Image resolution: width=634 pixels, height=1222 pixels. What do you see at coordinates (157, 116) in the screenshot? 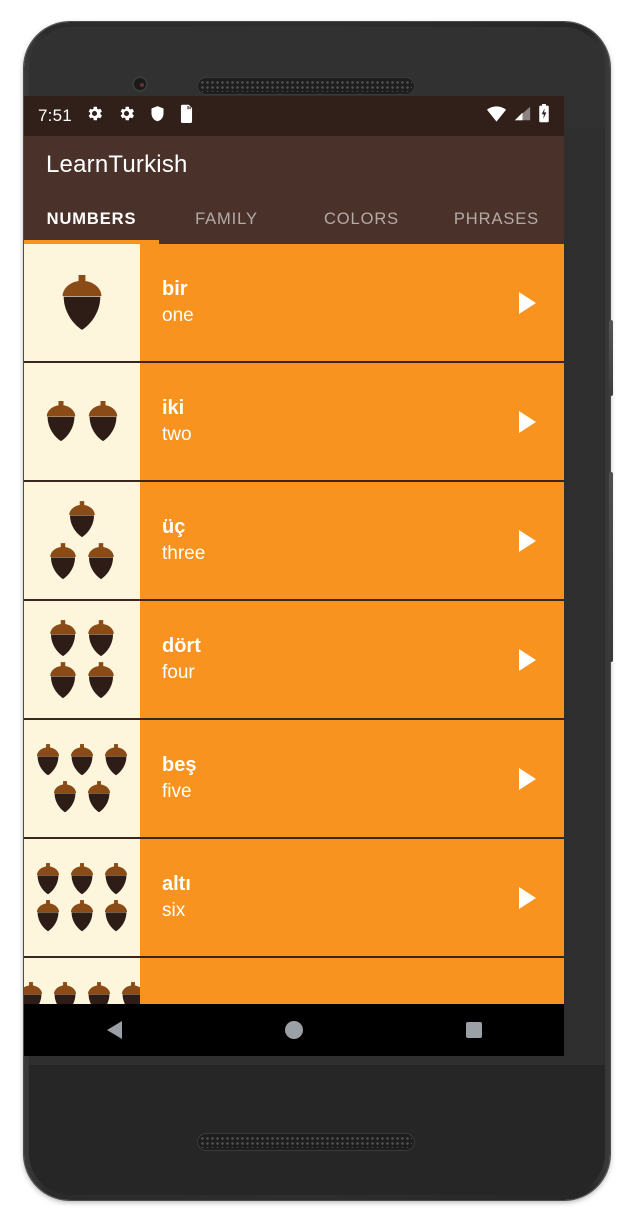
I see `shield-icon` at bounding box center [157, 116].